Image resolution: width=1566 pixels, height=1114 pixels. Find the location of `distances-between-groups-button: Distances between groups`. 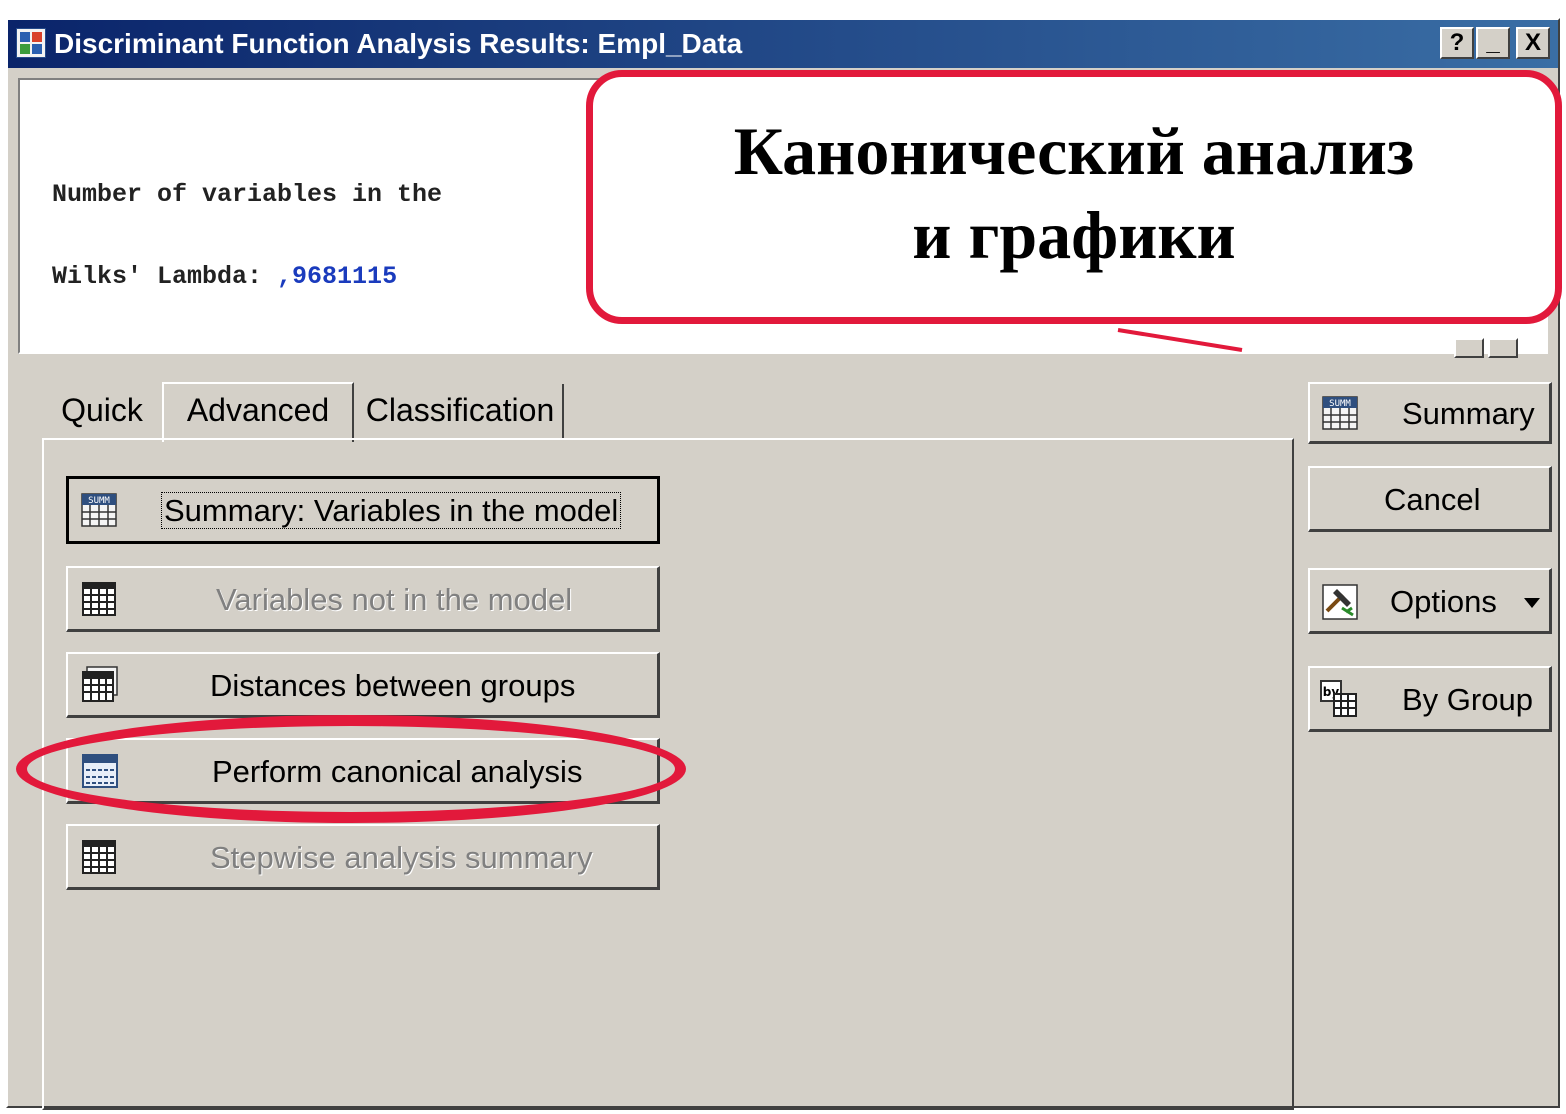

distances-between-groups-button: Distances between groups is located at coordinates (363, 685).